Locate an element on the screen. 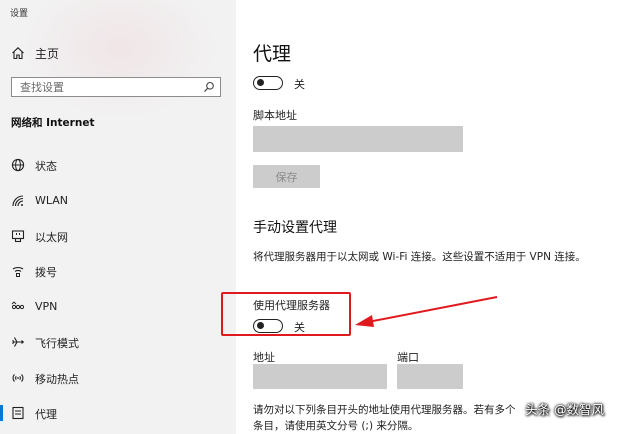 This screenshot has width=640, height=434. home-icon is located at coordinates (18, 53).